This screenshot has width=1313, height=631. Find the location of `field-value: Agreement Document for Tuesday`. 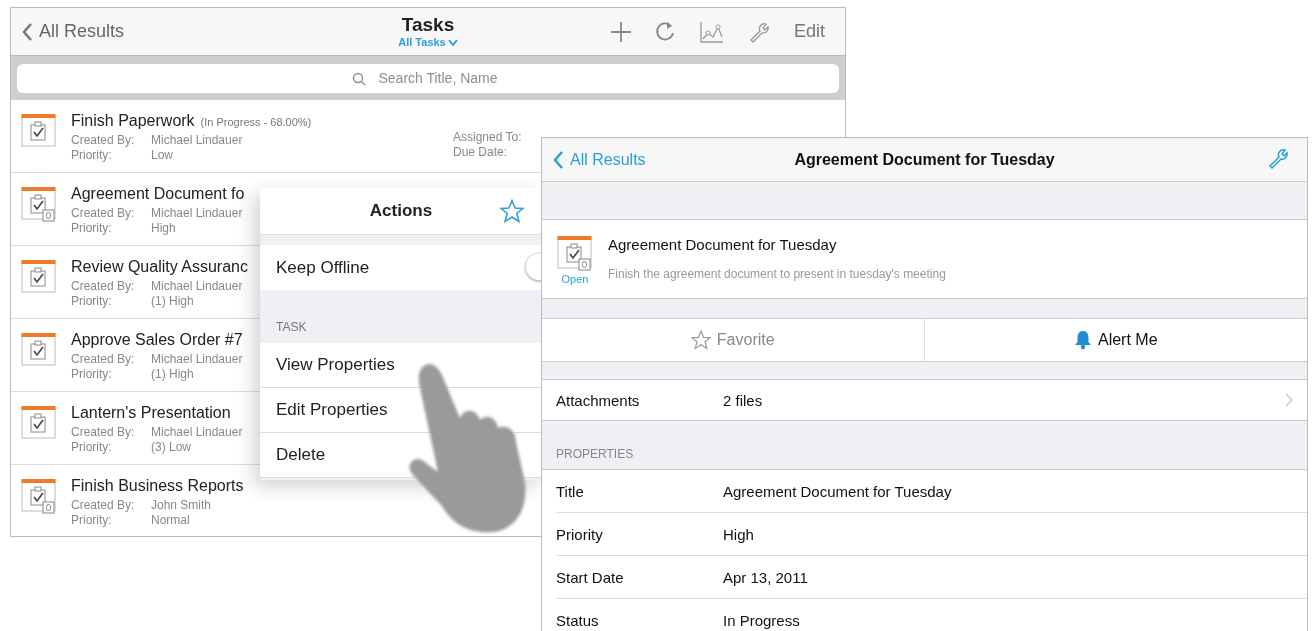

field-value: Agreement Document for Tuesday is located at coordinates (837, 491).